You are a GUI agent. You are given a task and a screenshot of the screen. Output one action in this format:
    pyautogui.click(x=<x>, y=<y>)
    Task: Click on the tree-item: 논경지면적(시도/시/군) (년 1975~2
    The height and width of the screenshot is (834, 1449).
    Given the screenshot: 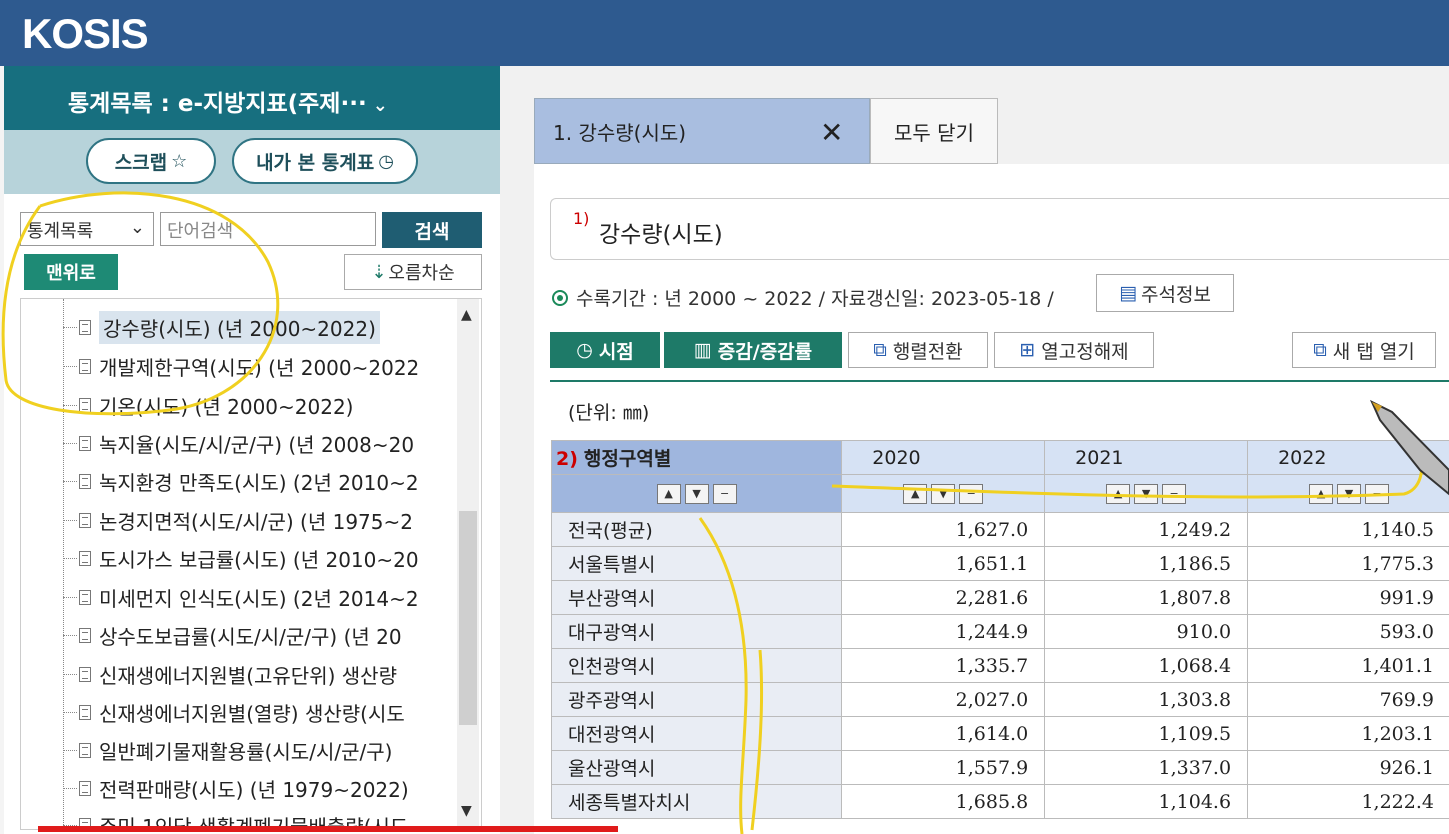 What is the action you would take?
    pyautogui.click(x=268, y=520)
    